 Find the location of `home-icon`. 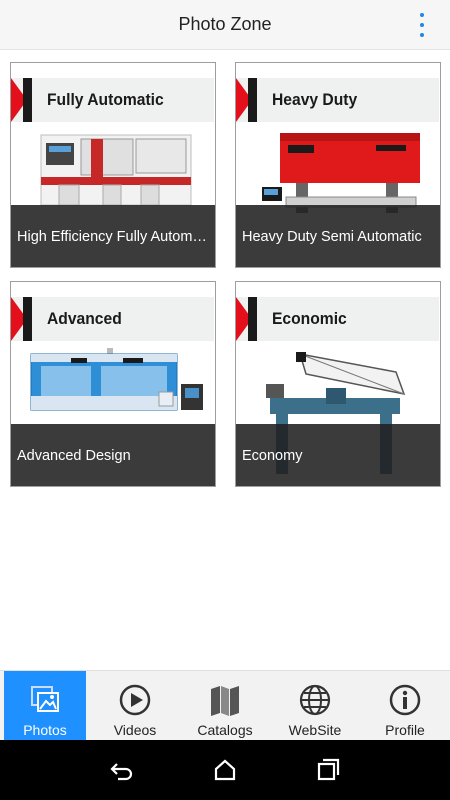

home-icon is located at coordinates (225, 770).